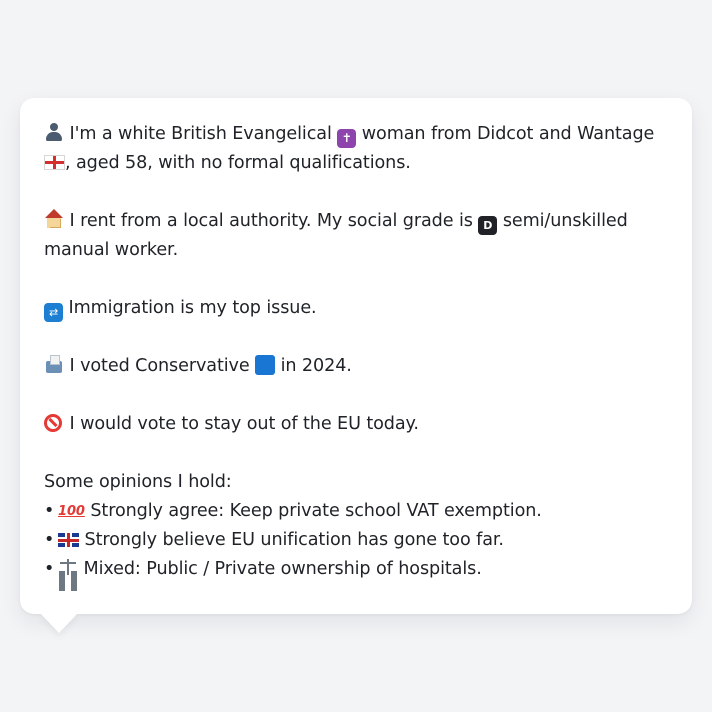 This screenshot has width=712, height=712. What do you see at coordinates (54, 132) in the screenshot?
I see `person-icon` at bounding box center [54, 132].